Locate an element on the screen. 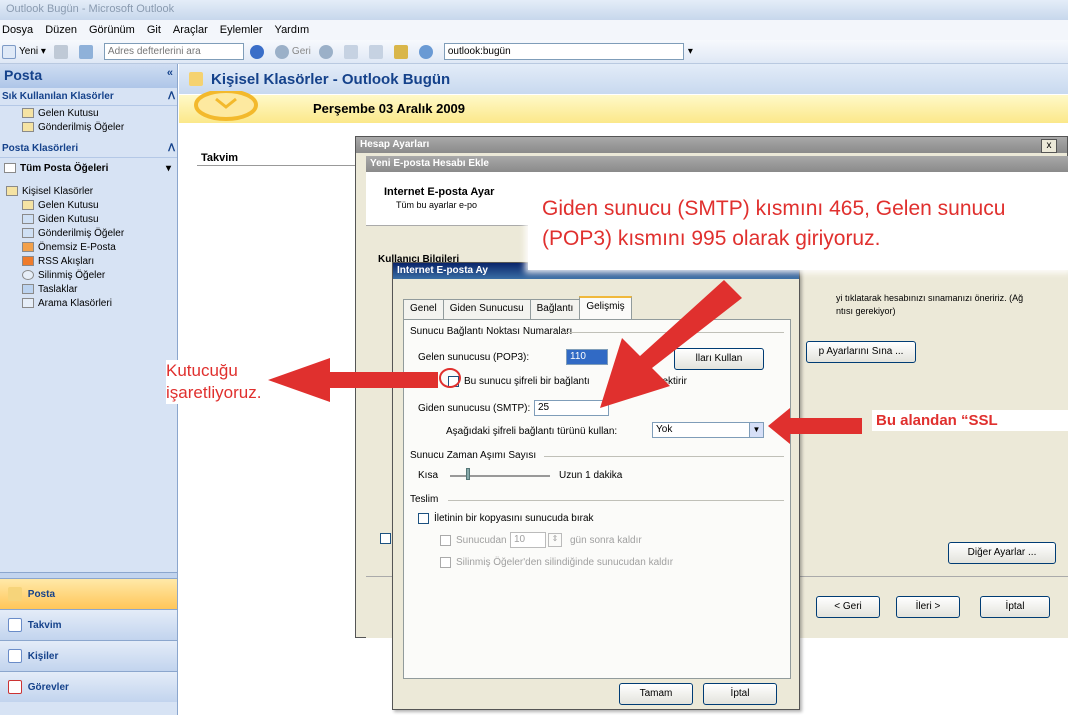 The height and width of the screenshot is (715, 1068). left-arrow-icon is located at coordinates (353, 380).